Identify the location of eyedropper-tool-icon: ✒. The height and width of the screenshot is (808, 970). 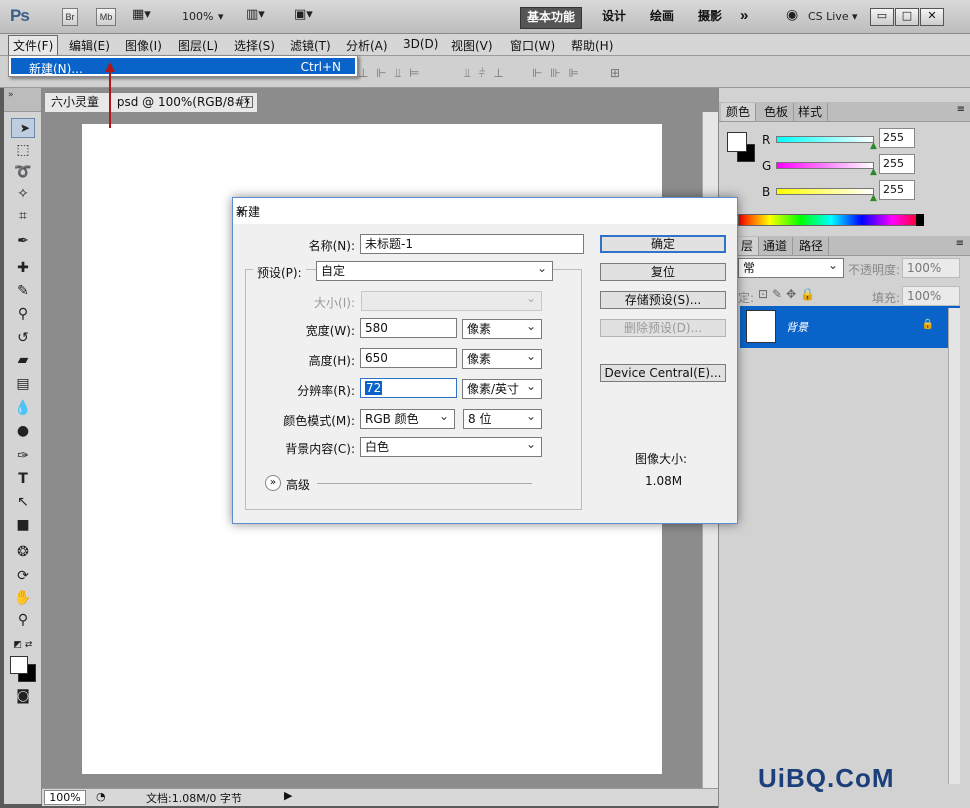
(23, 241).